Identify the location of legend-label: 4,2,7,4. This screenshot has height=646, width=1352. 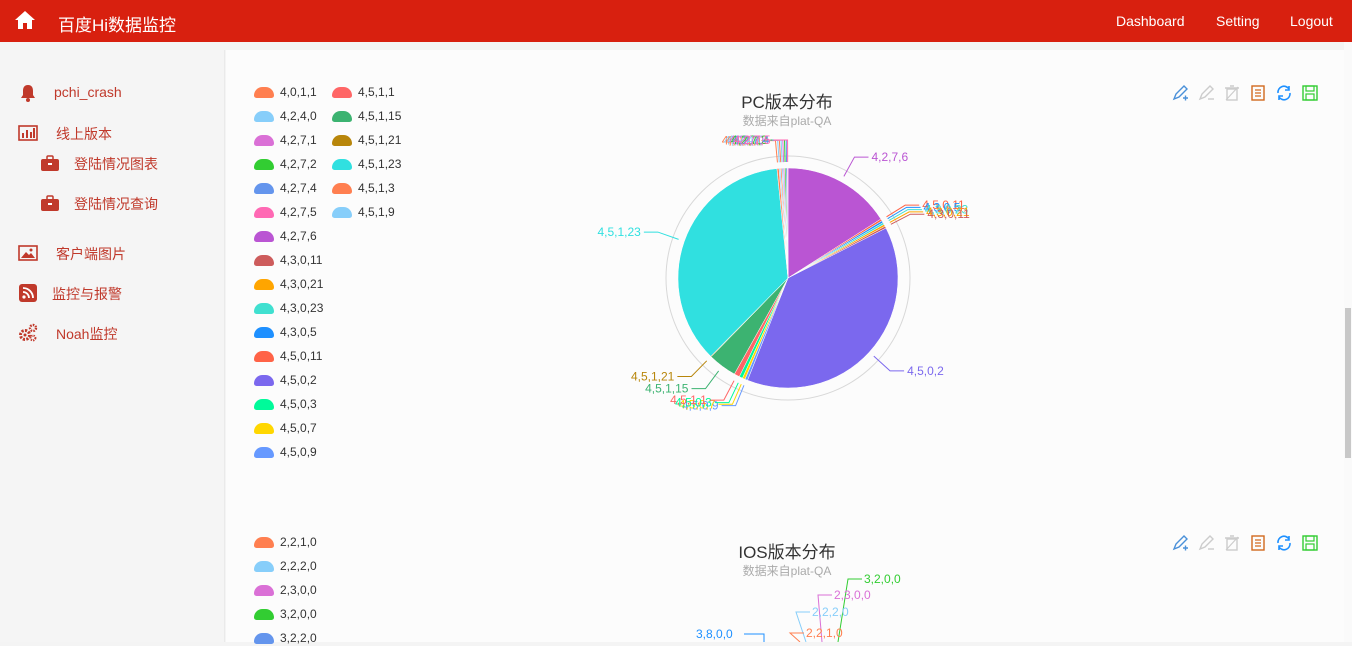
(298, 188).